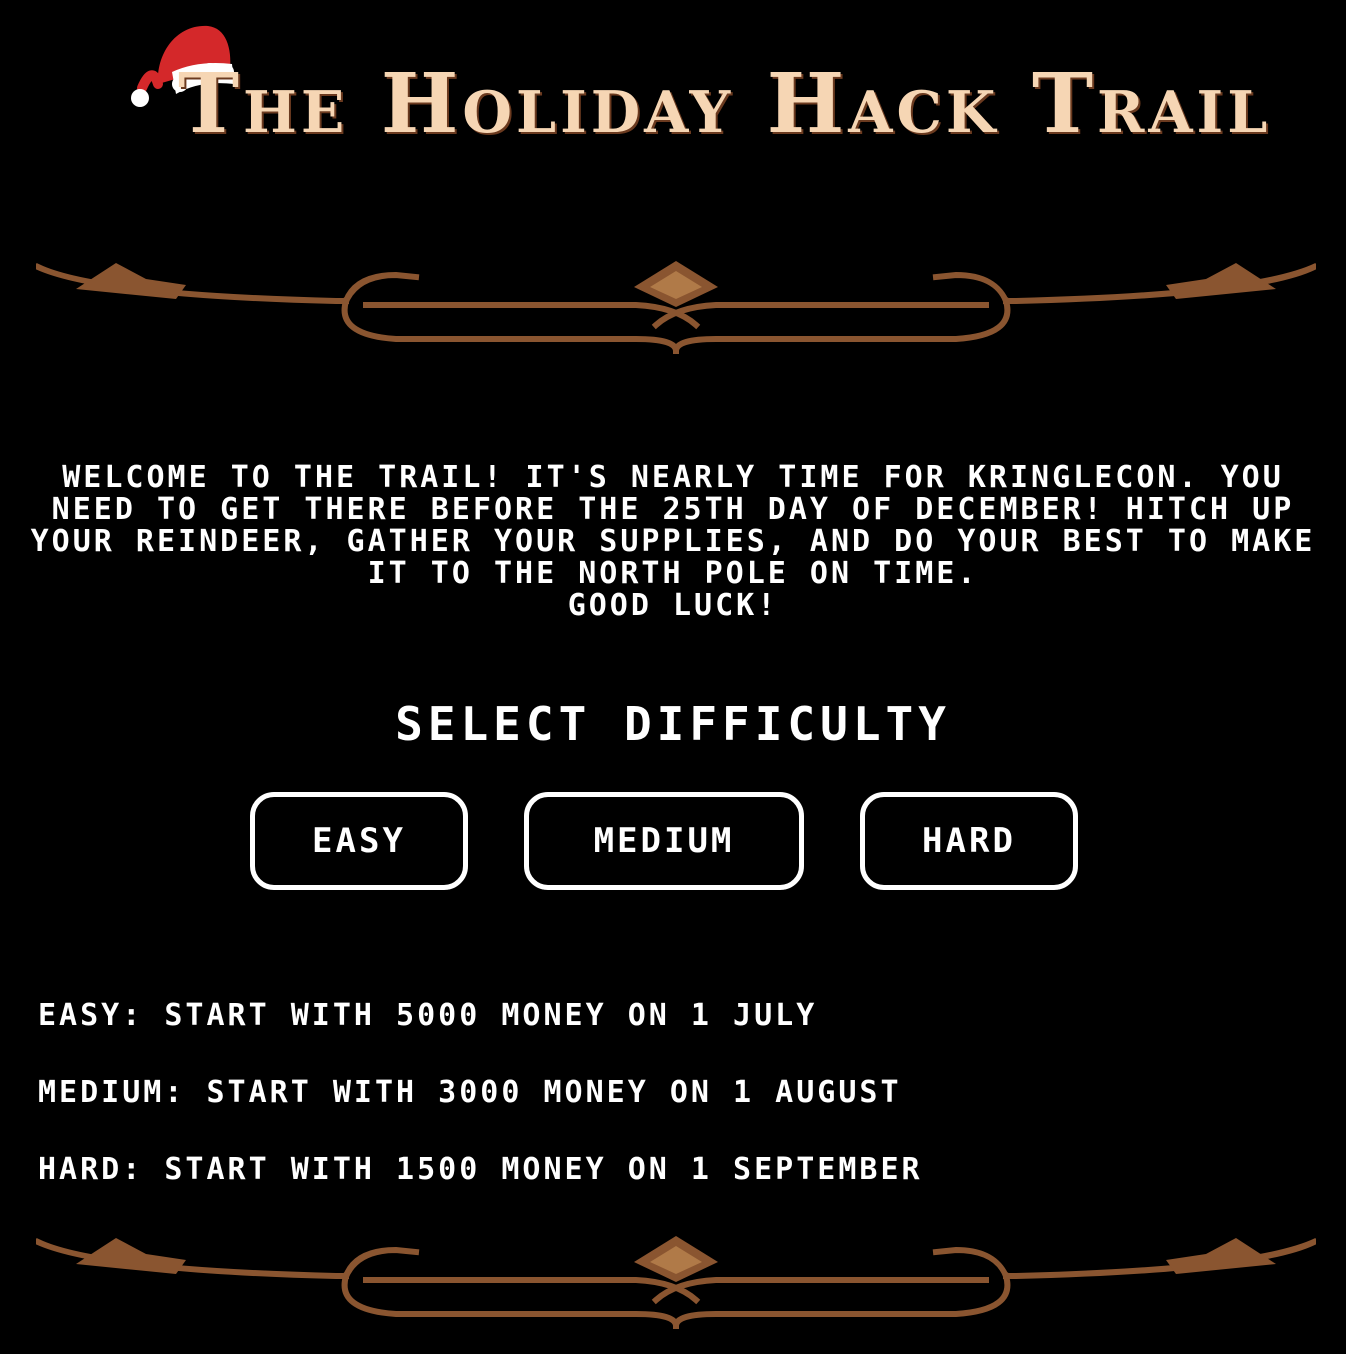  I want to click on game-title: The Holiday Hack Trail, so click(725, 104).